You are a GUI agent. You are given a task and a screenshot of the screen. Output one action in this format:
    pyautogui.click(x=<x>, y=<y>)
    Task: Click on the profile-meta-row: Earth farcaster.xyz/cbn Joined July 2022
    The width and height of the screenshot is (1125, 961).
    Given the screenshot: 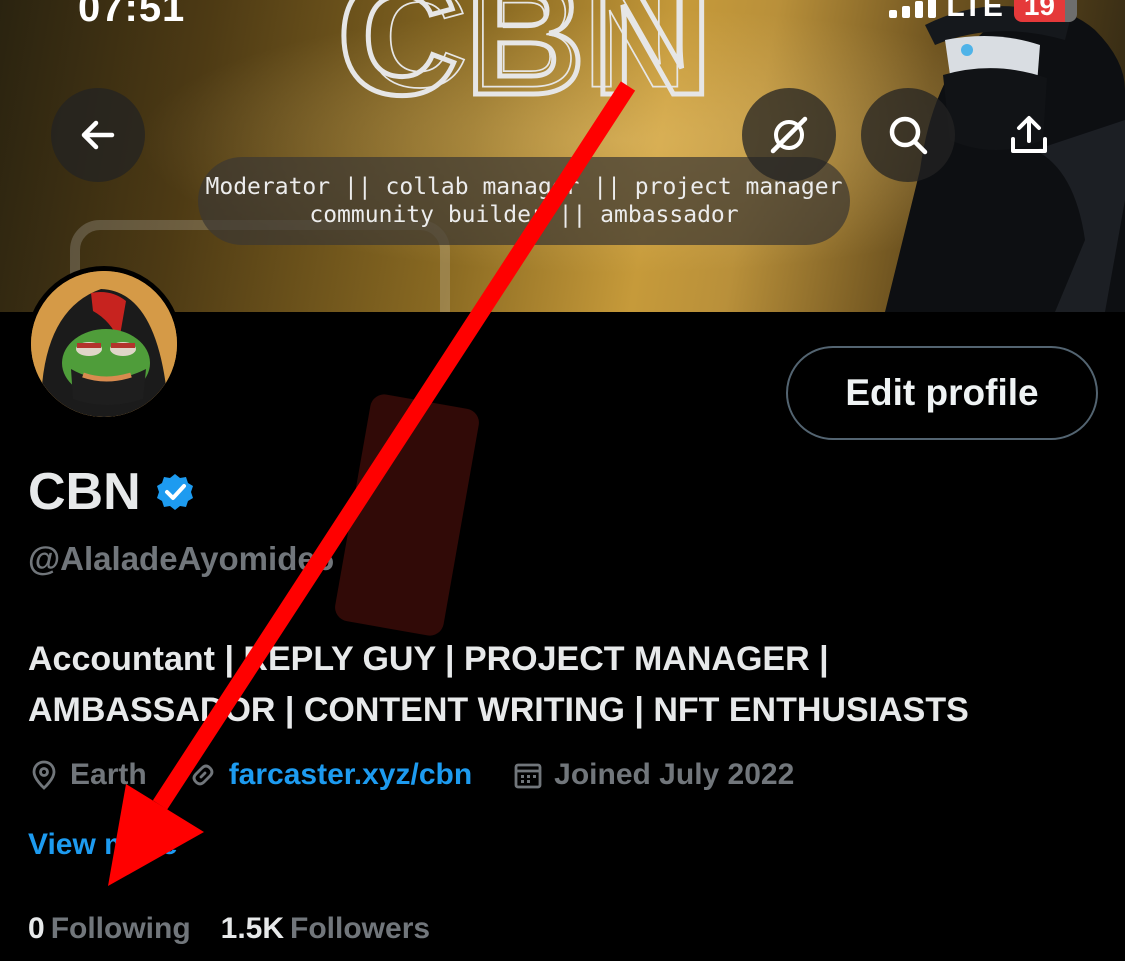 What is the action you would take?
    pyautogui.click(x=431, y=775)
    